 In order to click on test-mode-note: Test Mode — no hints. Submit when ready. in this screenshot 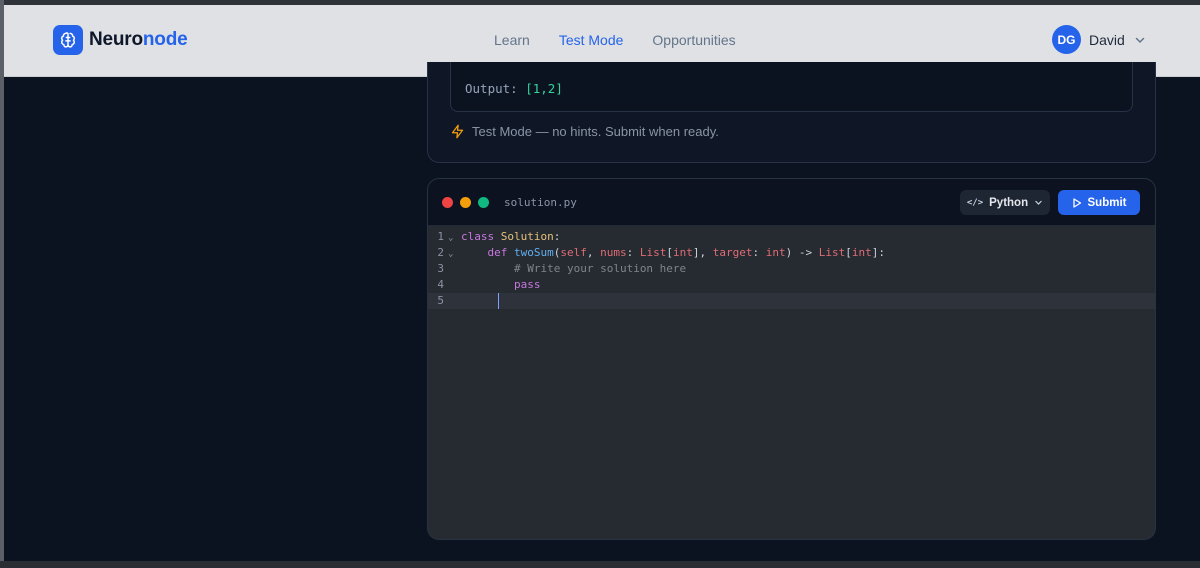, I will do `click(584, 131)`.